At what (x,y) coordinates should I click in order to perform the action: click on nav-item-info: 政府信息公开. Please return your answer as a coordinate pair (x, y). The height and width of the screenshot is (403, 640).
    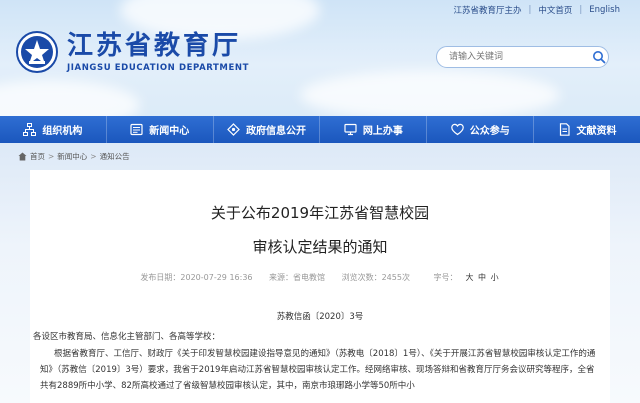
    Looking at the image, I should click on (267, 129).